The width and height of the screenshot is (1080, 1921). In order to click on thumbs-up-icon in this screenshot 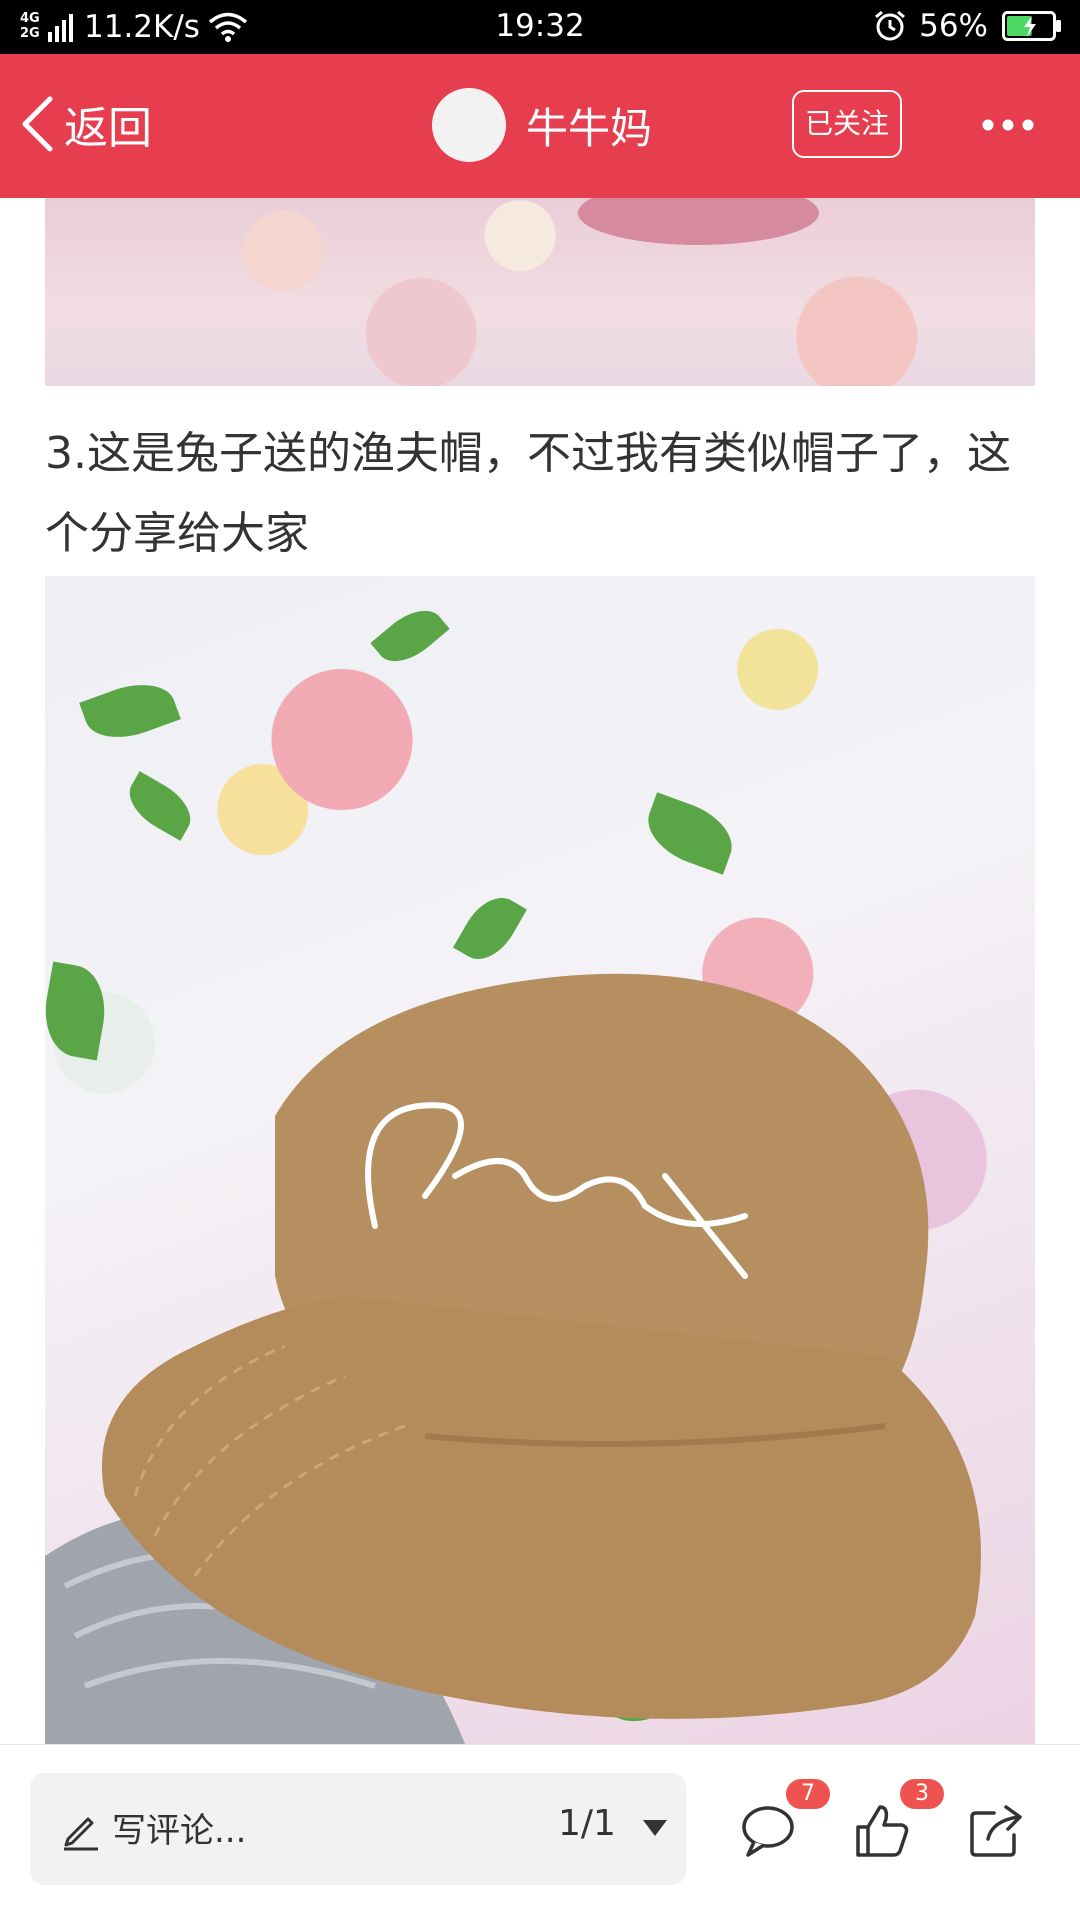, I will do `click(882, 1831)`.